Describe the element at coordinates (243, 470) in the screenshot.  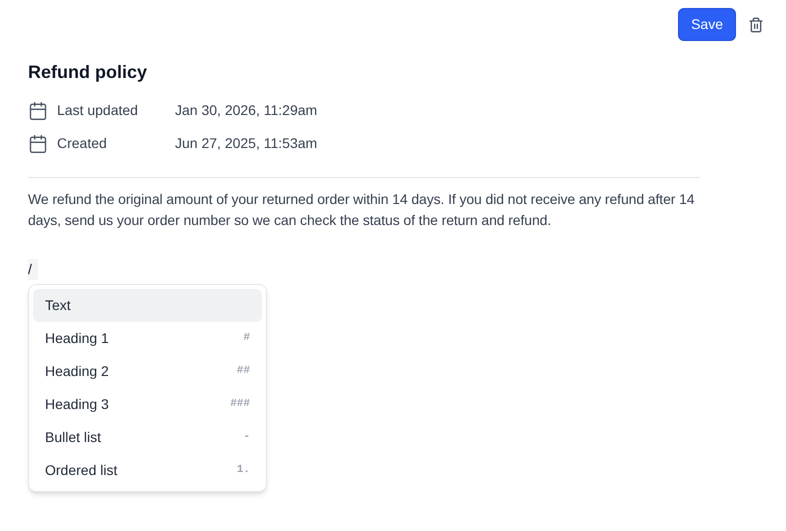
I see `shortcut-hint: 1.` at that location.